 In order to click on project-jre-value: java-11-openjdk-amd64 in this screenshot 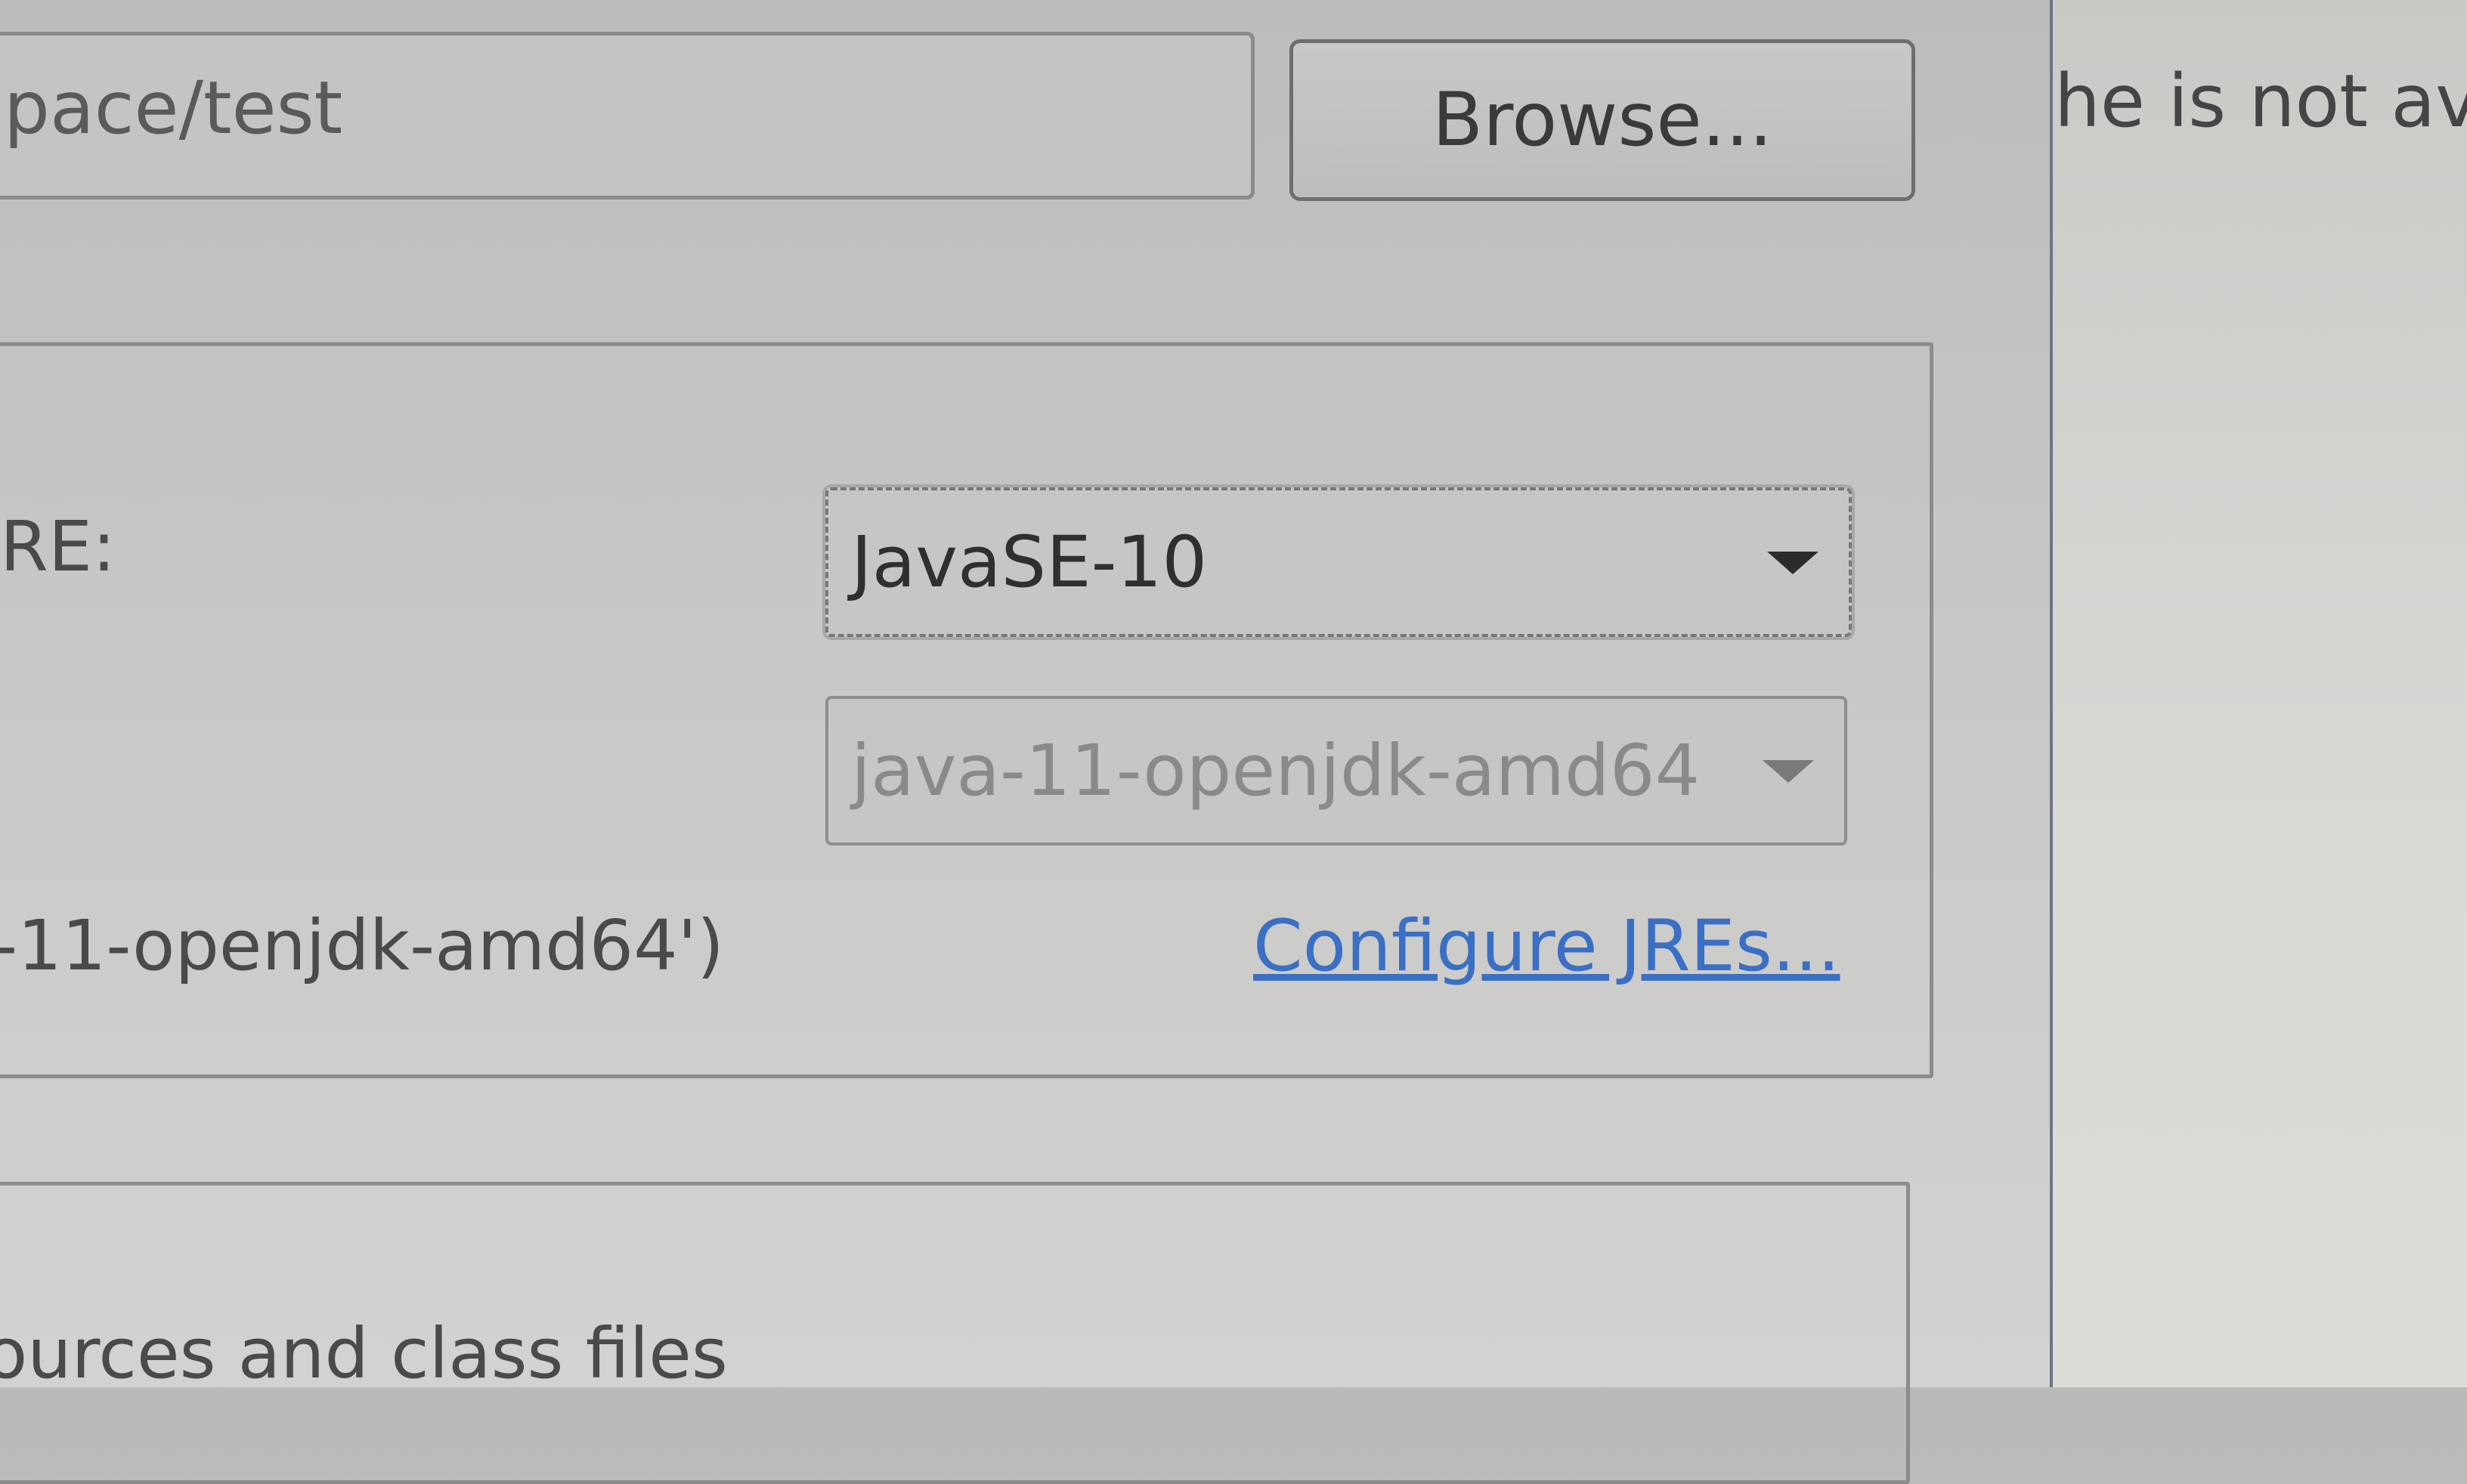, I will do `click(1276, 771)`.